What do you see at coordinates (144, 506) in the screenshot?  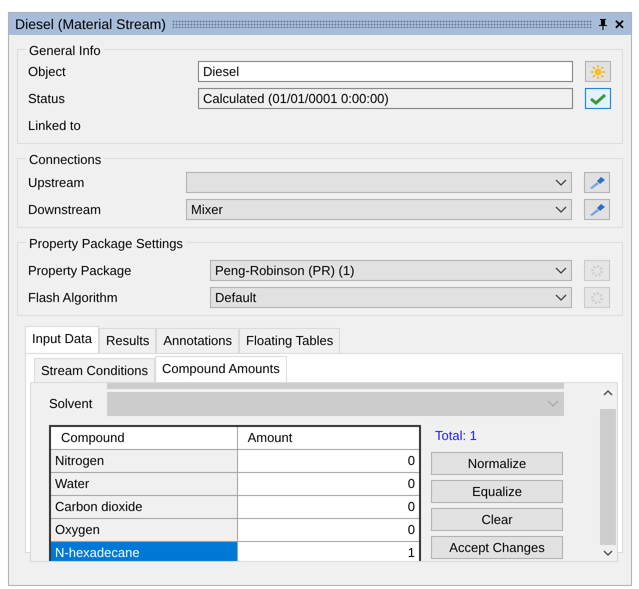 I see `table-cell: Carbon dioxide` at bounding box center [144, 506].